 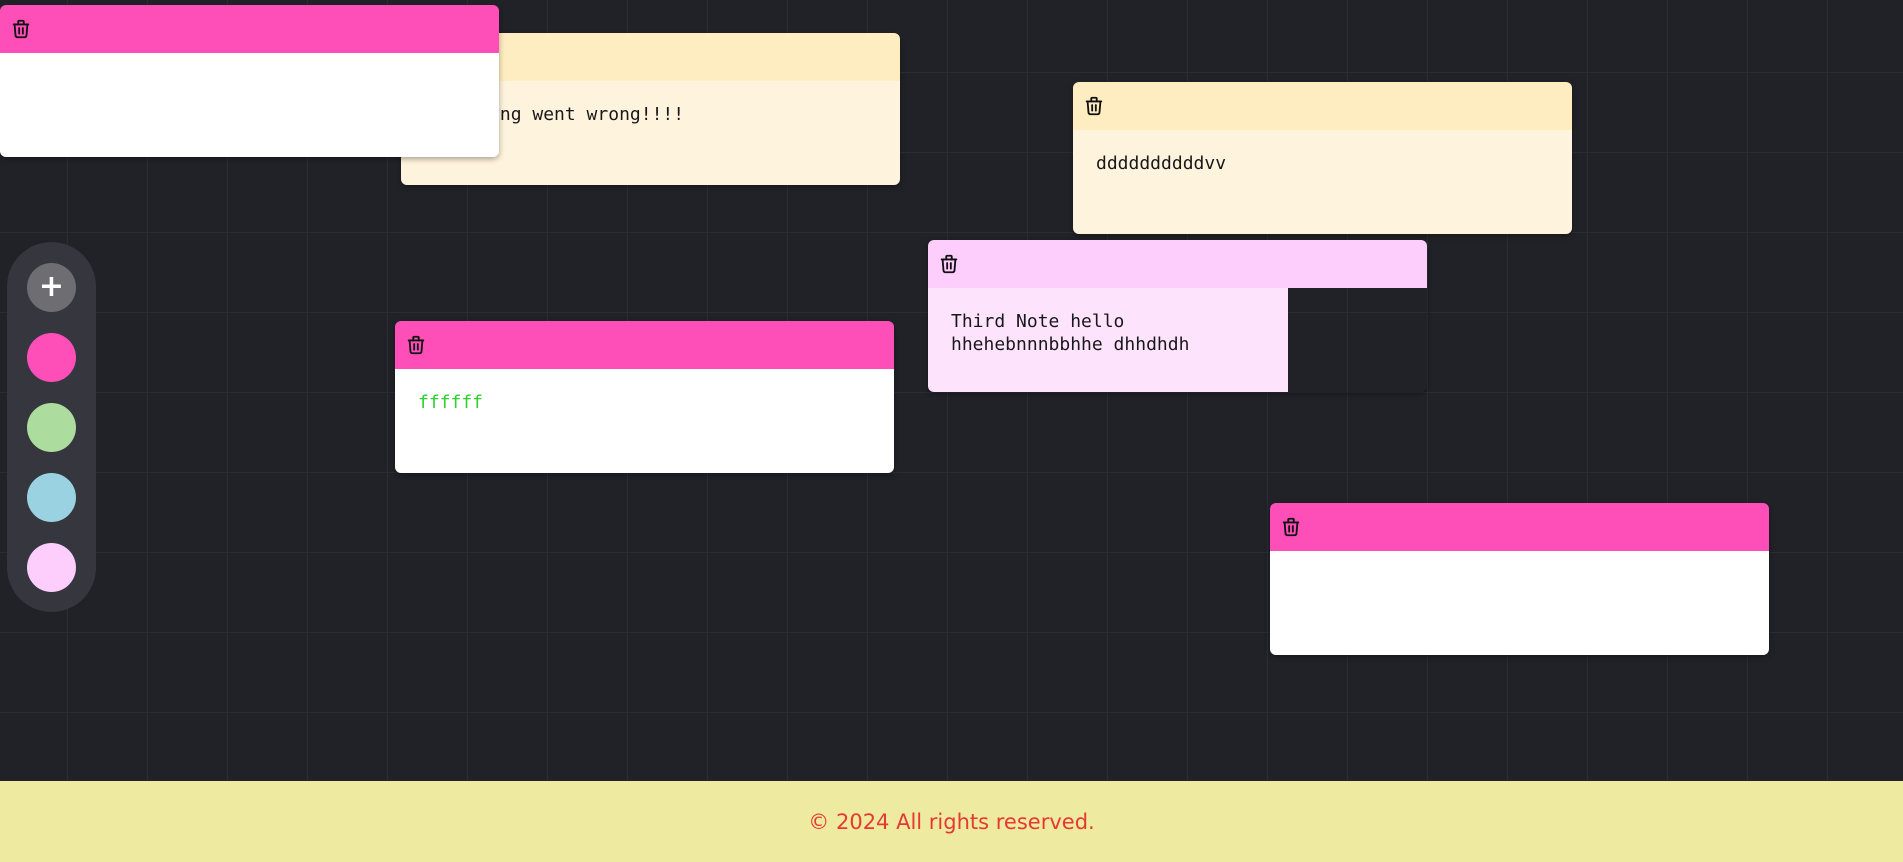 I want to click on copyright-text: © 2024 All rights reserved., so click(x=951, y=821).